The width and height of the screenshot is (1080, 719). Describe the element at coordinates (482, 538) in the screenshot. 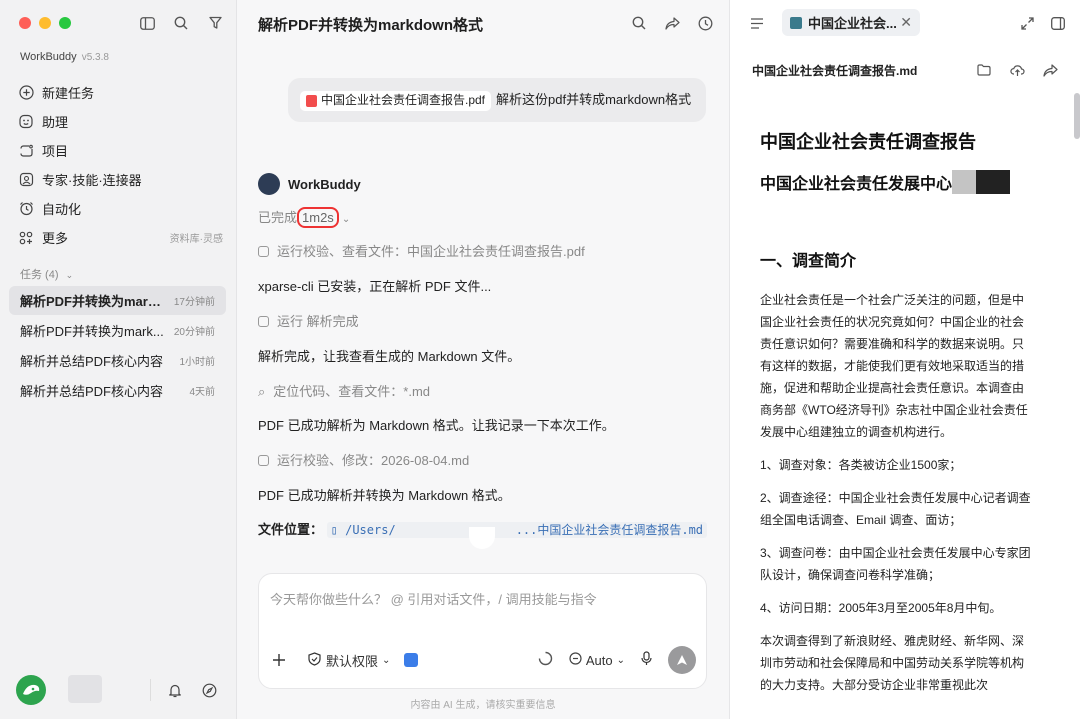

I see `scroll-to-bottom-button` at that location.